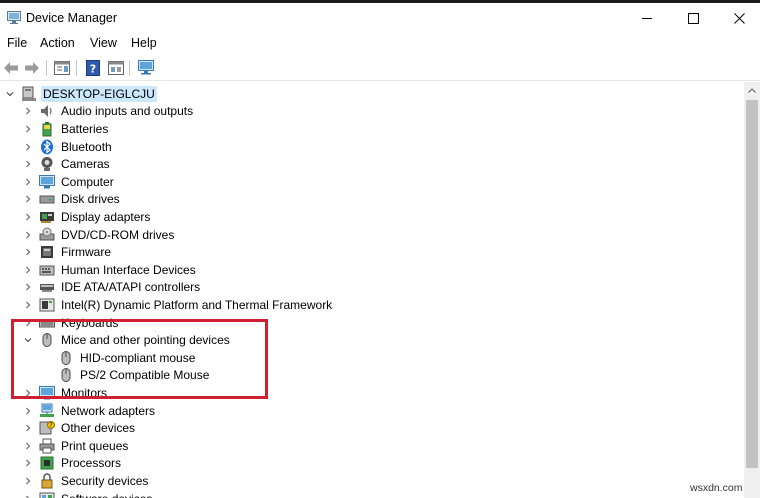 The height and width of the screenshot is (498, 760). I want to click on tree-category-processors: Processors, so click(72, 464).